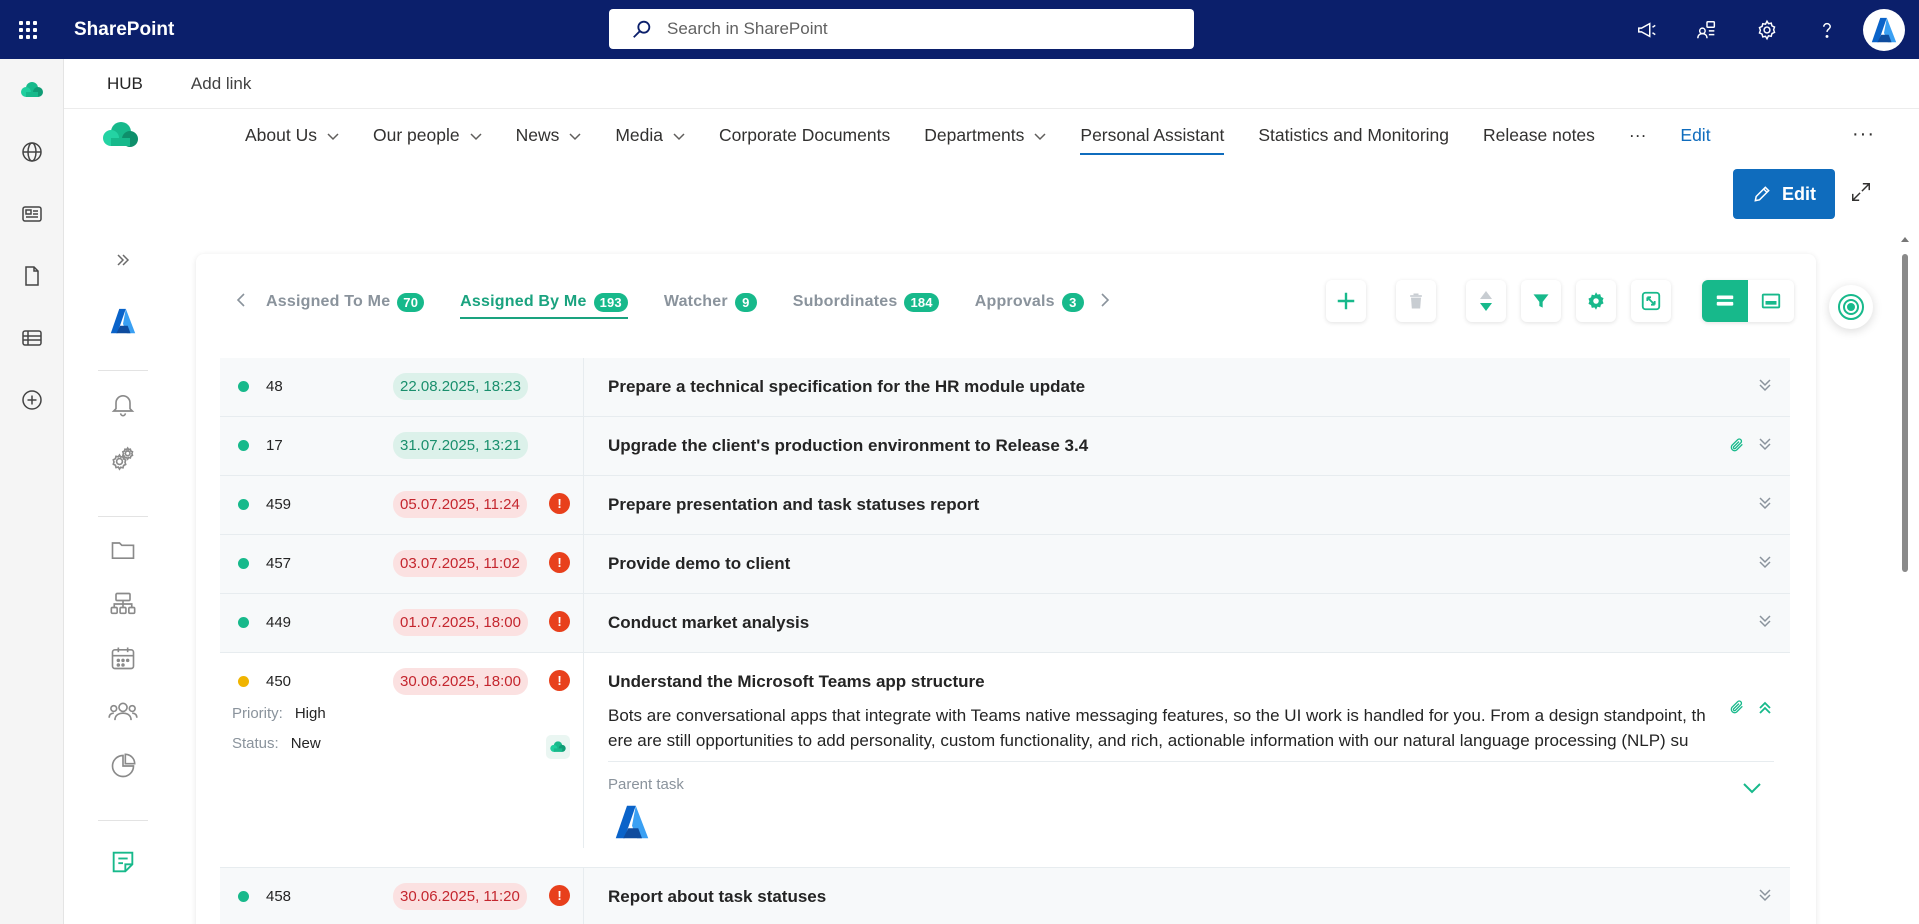  Describe the element at coordinates (1707, 29) in the screenshot. I see `connections-icon` at that location.